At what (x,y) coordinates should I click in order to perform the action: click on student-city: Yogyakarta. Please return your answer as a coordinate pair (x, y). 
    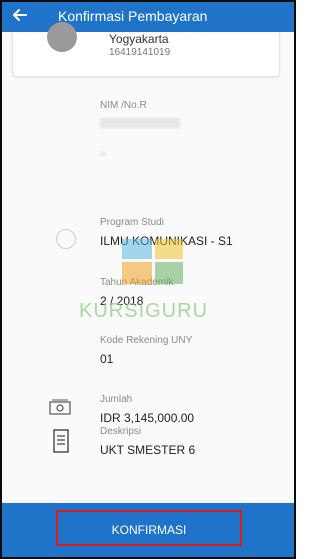
    Looking at the image, I should click on (139, 39).